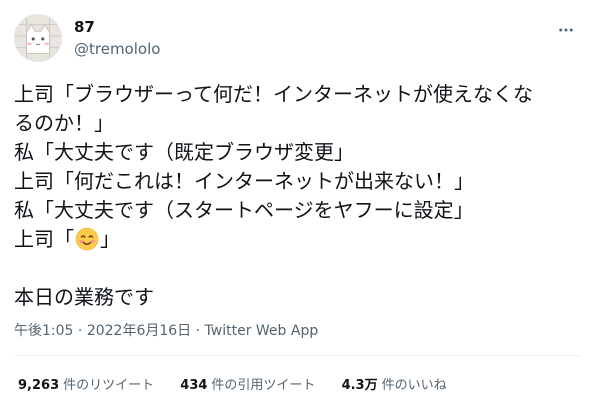 Image resolution: width=594 pixels, height=407 pixels. I want to click on tweet-source-link: Twitter Web App, so click(262, 331).